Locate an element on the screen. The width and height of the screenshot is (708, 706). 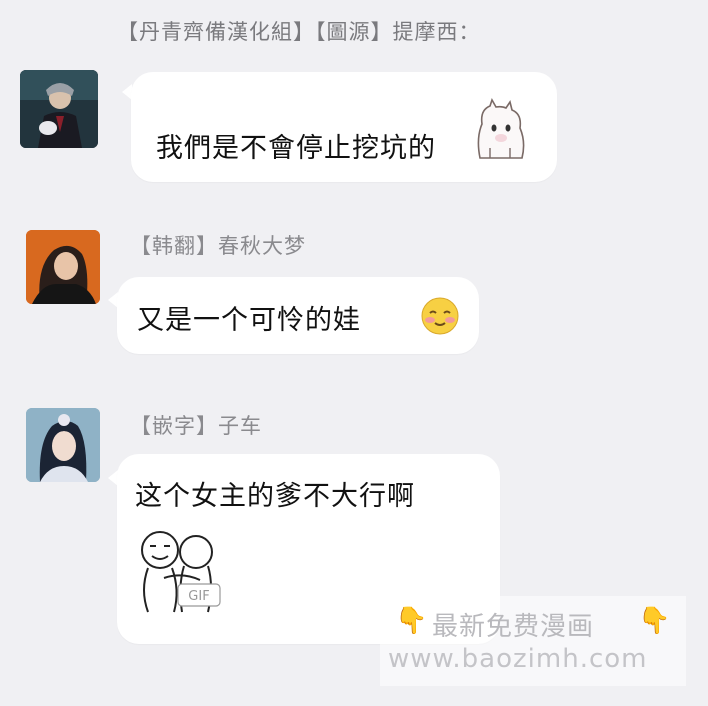
avatar-dark-haired-girl-icon is located at coordinates (63, 267).